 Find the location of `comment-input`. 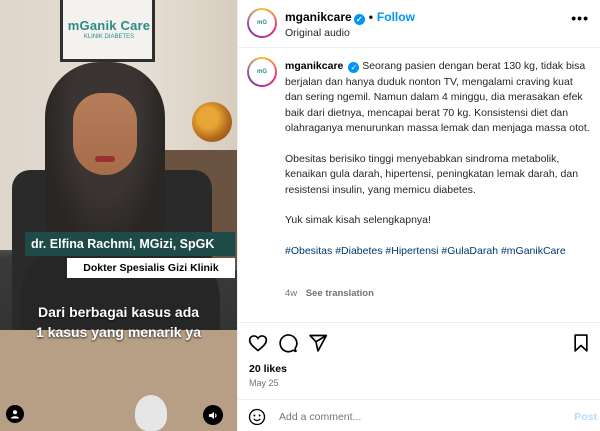

comment-input is located at coordinates (414, 417).